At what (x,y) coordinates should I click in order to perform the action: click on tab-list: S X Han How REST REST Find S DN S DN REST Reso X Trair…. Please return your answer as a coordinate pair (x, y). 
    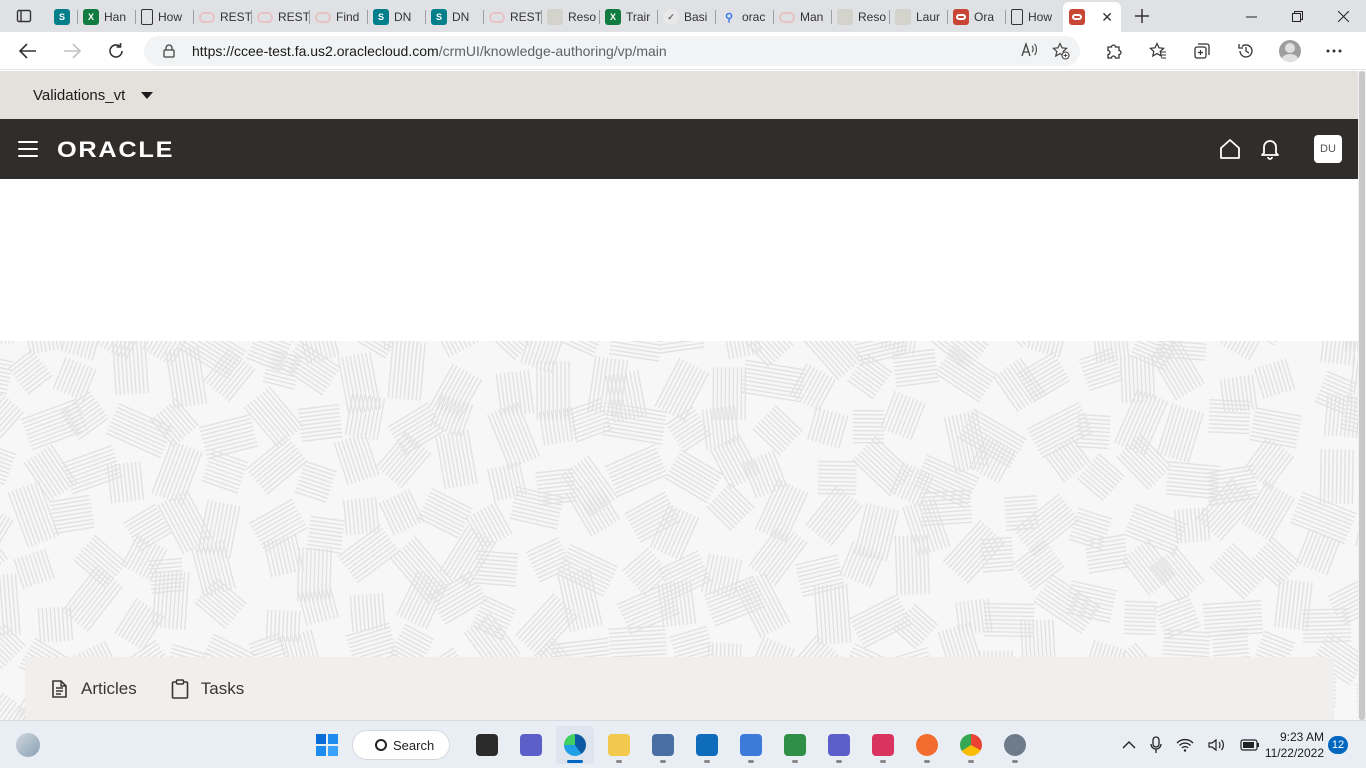
    Looking at the image, I should click on (584, 16).